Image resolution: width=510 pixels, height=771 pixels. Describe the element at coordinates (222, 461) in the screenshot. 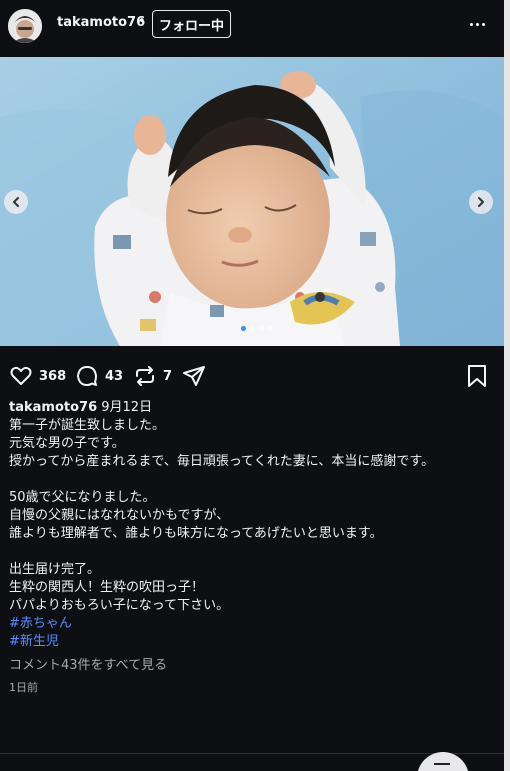

I see `caption-line: 授かってから産まれるまで、毎日頑張ってくれた妻に、本当に感謝です。` at that location.